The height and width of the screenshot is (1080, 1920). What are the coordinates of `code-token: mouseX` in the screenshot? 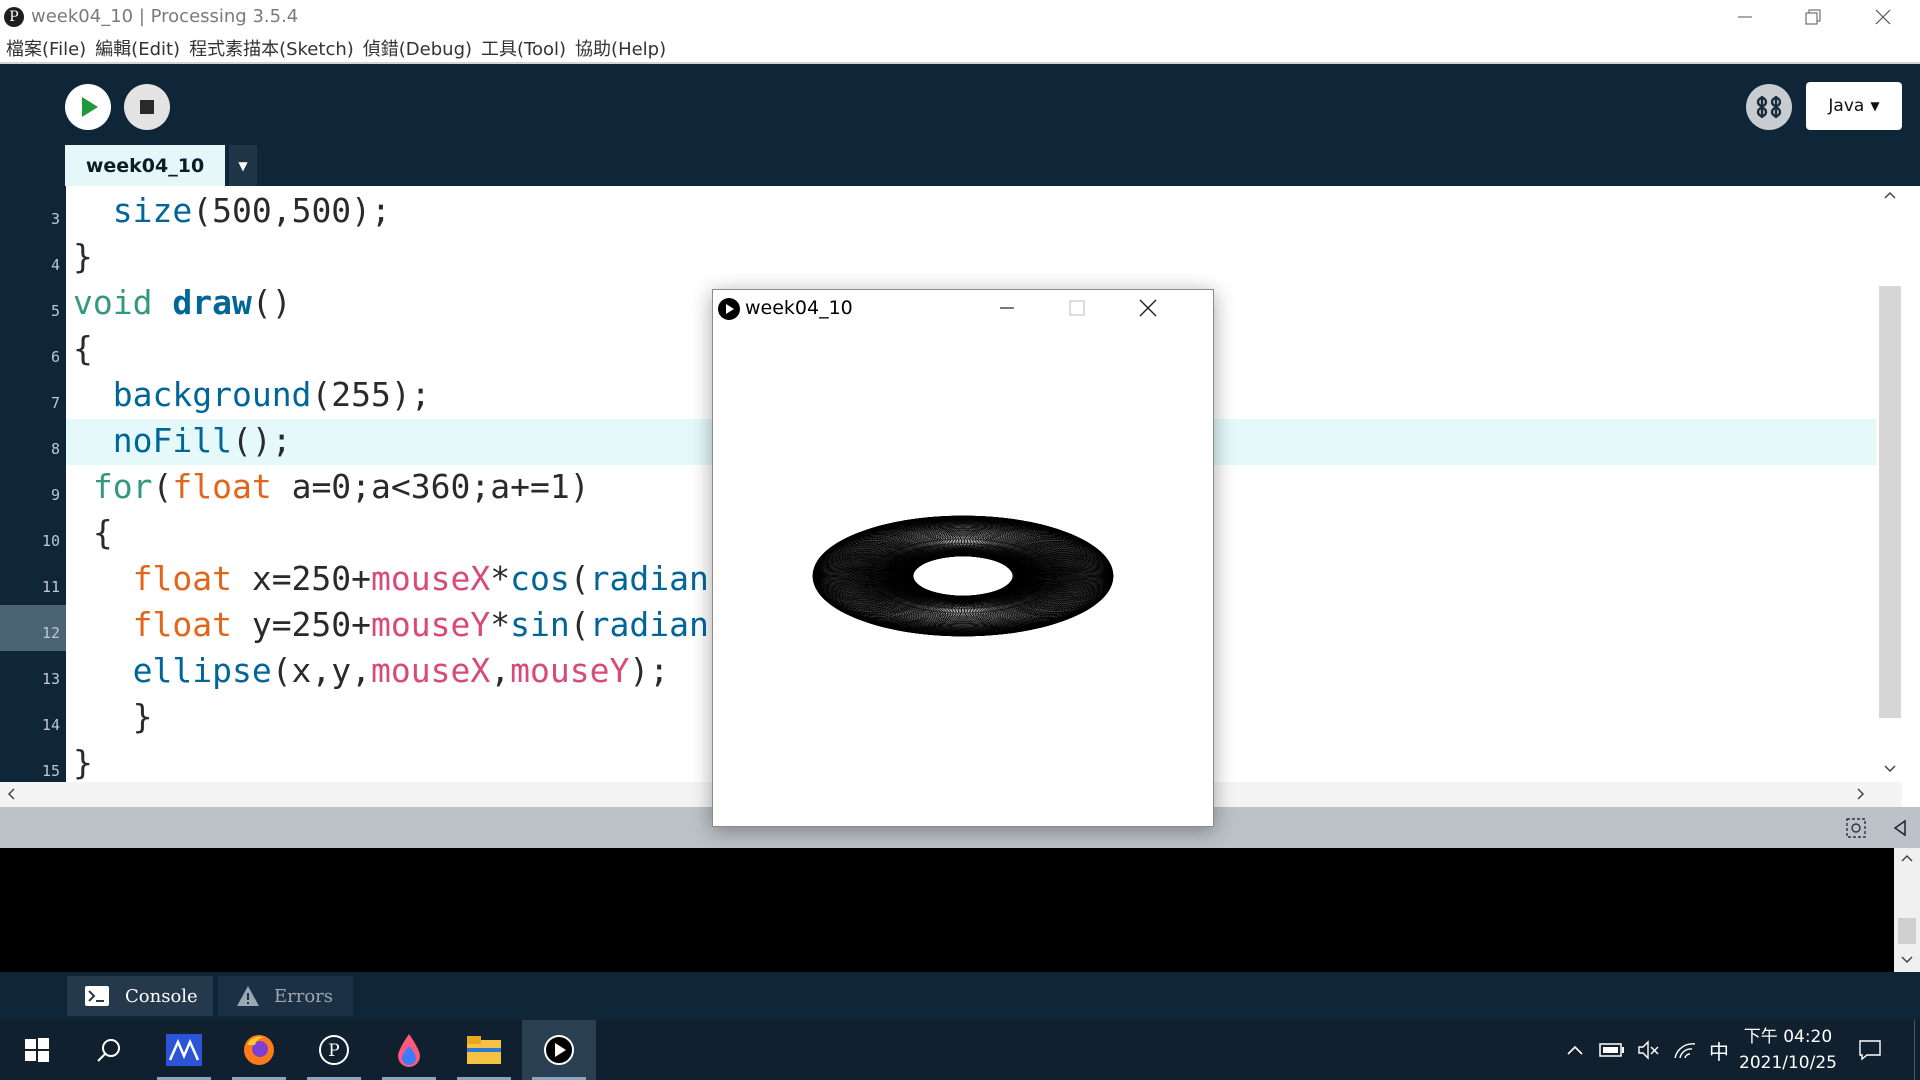 It's located at (431, 578).